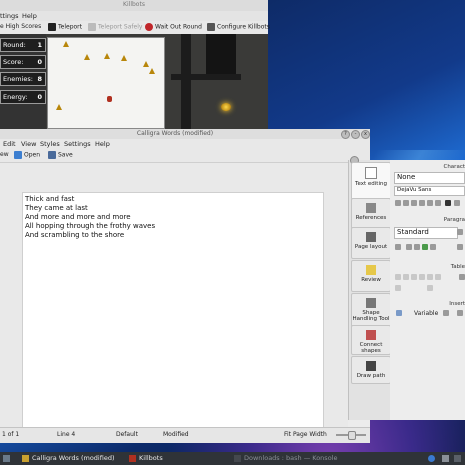 The width and height of the screenshot is (465, 465). Describe the element at coordinates (146, 458) in the screenshot. I see `taskbar-item-killbots: Killbots` at that location.